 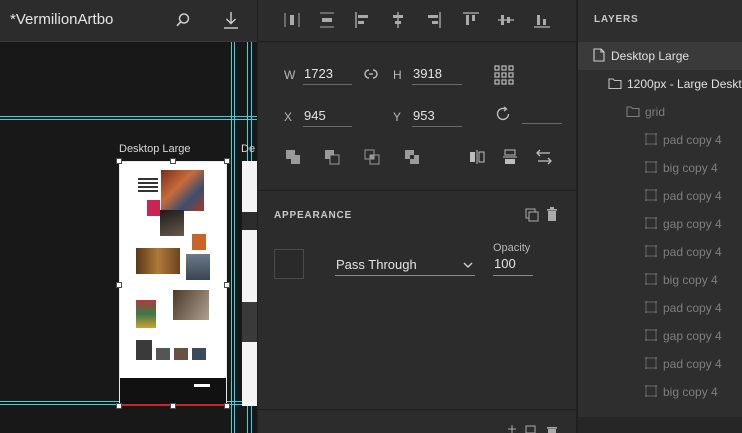 What do you see at coordinates (227, 406) in the screenshot?
I see `resize-handle-bottom-right` at bounding box center [227, 406].